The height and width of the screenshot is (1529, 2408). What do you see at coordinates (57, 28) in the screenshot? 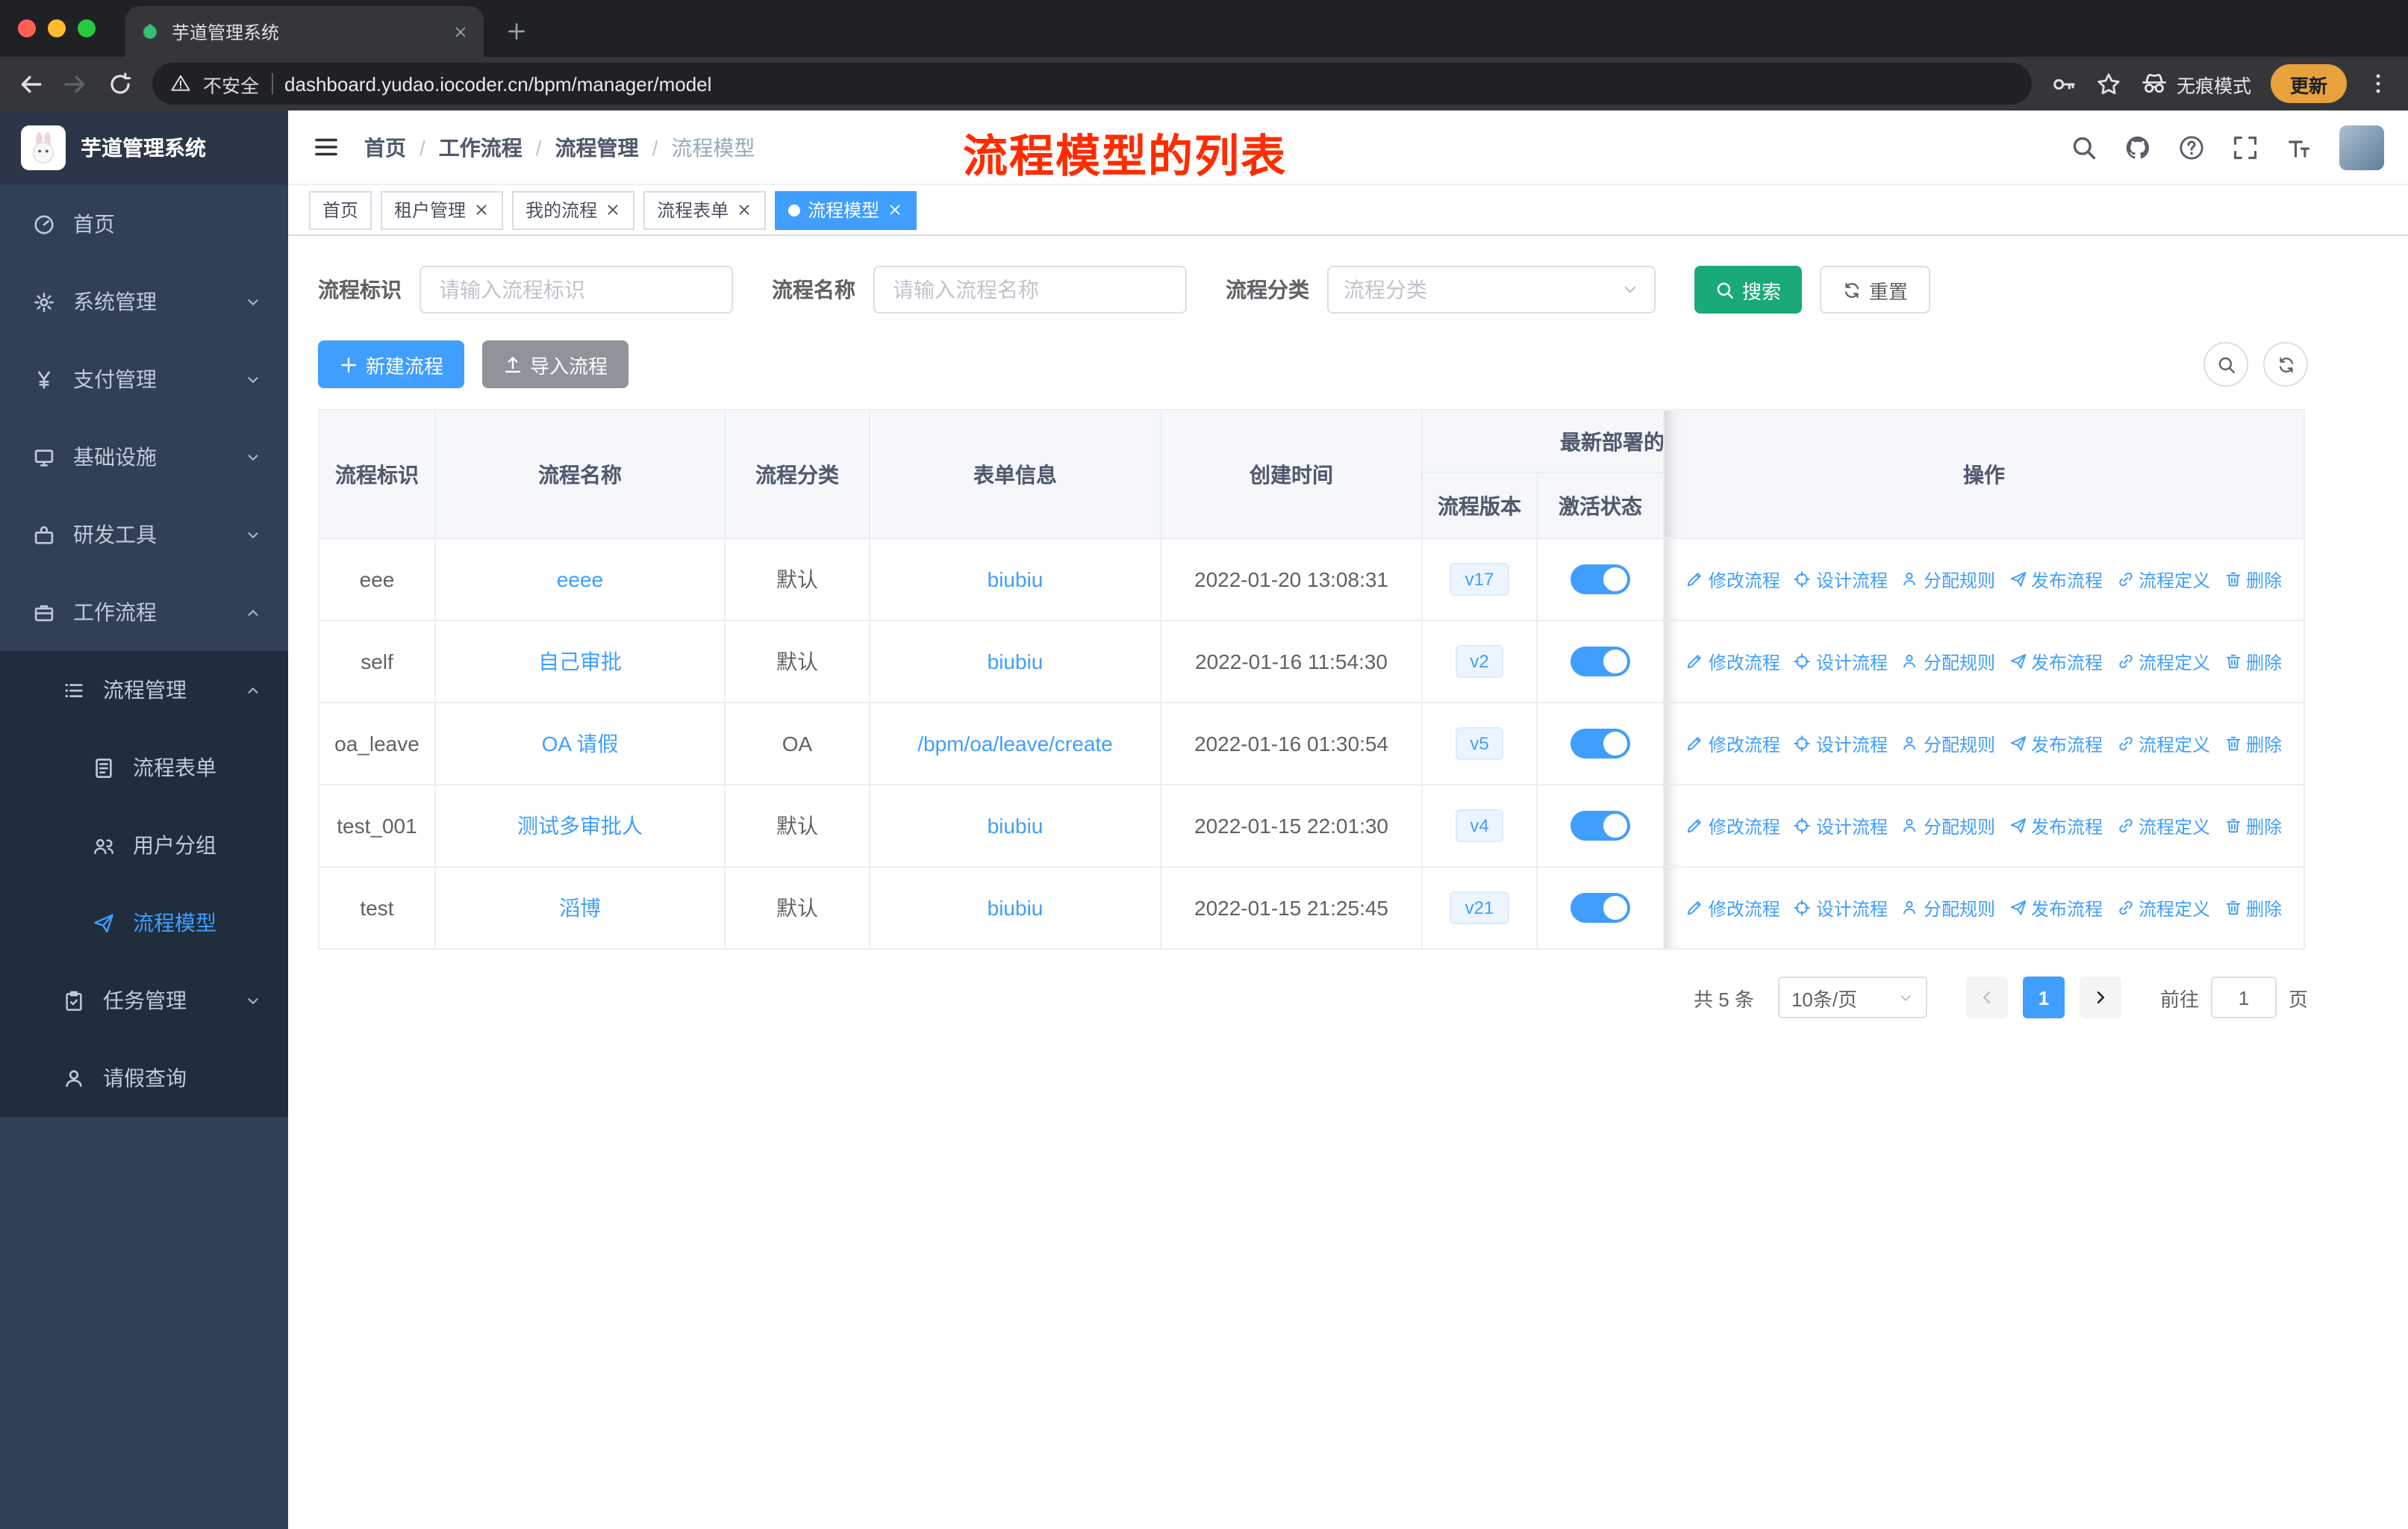
I see `window-minimize-button` at bounding box center [57, 28].